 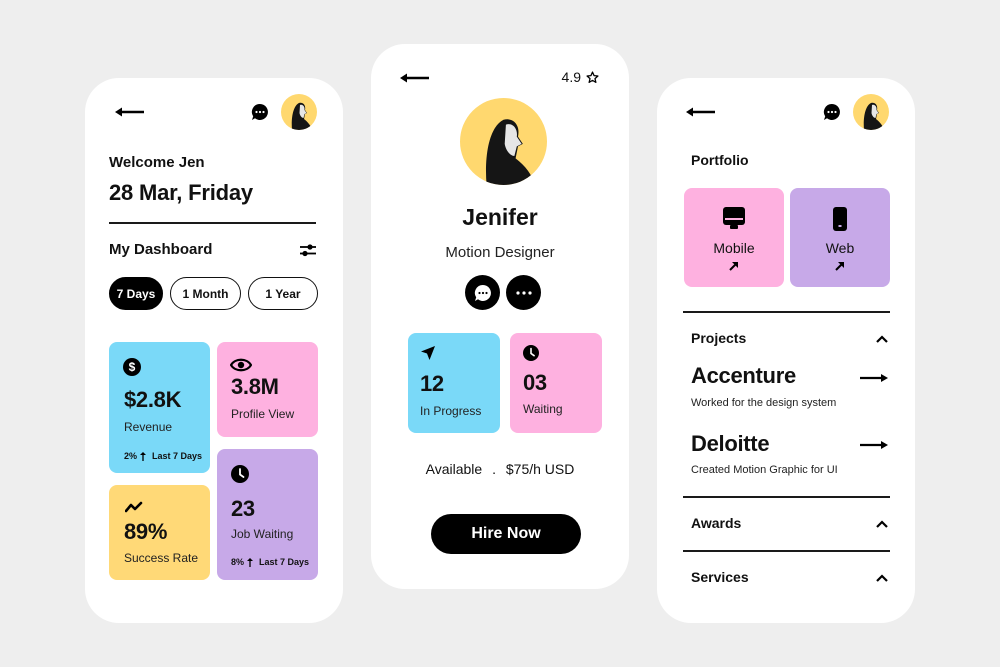 I want to click on success-rate-label: Success Rate, so click(x=161, y=558).